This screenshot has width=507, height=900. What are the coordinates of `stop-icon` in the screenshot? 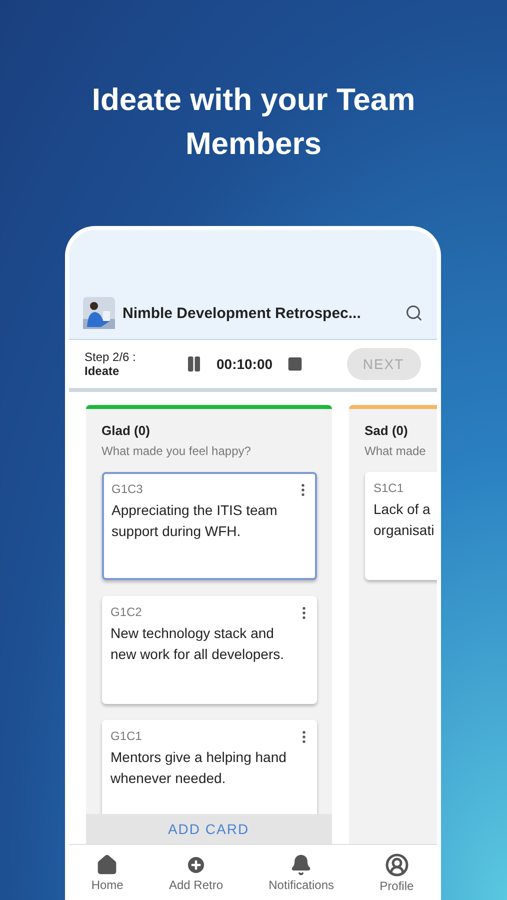 It's located at (294, 364).